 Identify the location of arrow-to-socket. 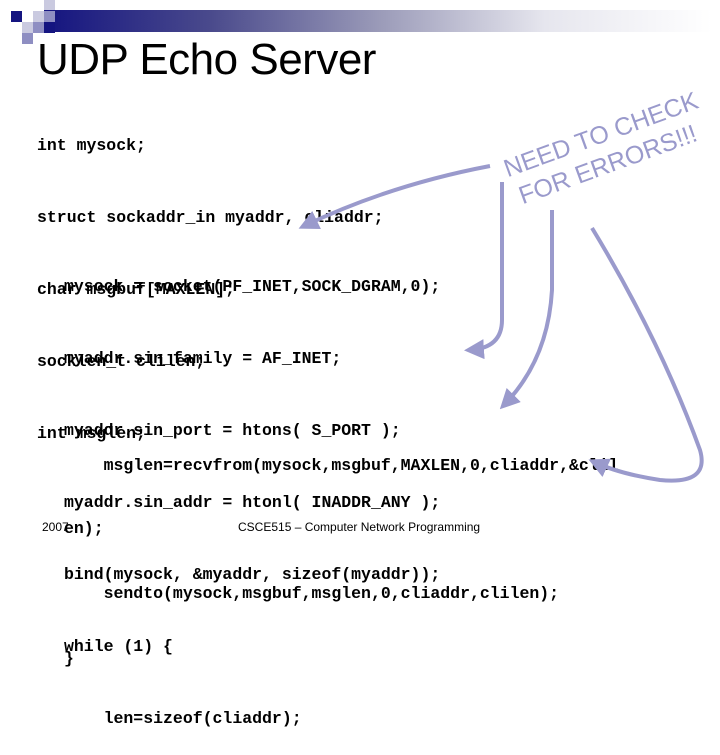
(394, 197).